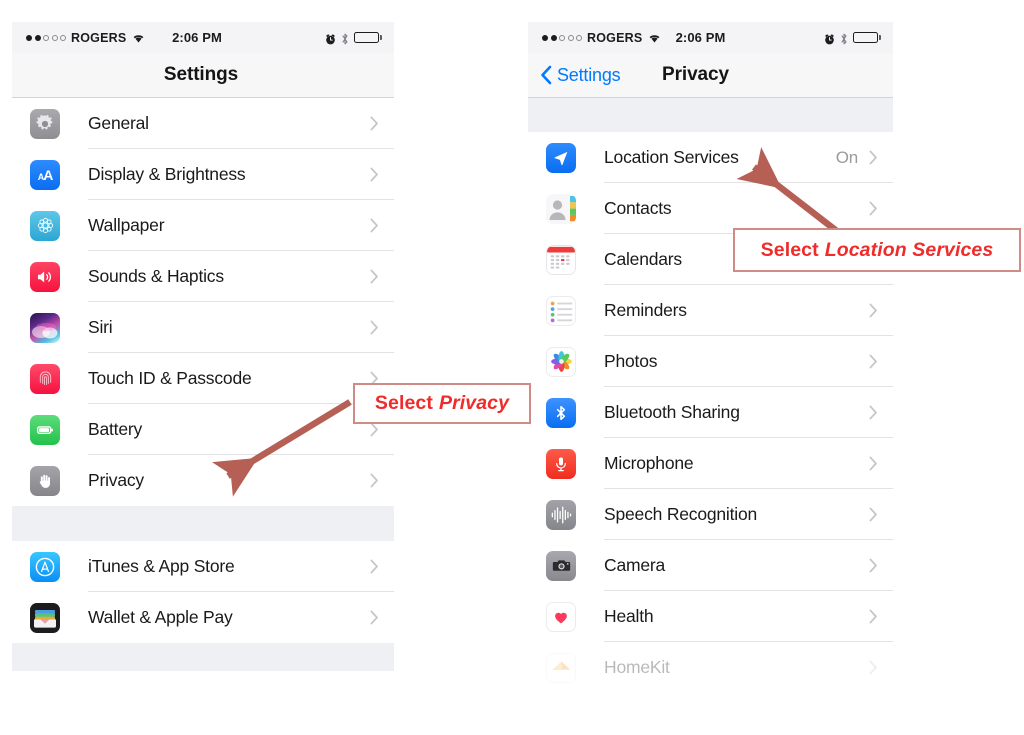 This screenshot has width=1024, height=735. Describe the element at coordinates (45, 480) in the screenshot. I see `hand-icon` at that location.